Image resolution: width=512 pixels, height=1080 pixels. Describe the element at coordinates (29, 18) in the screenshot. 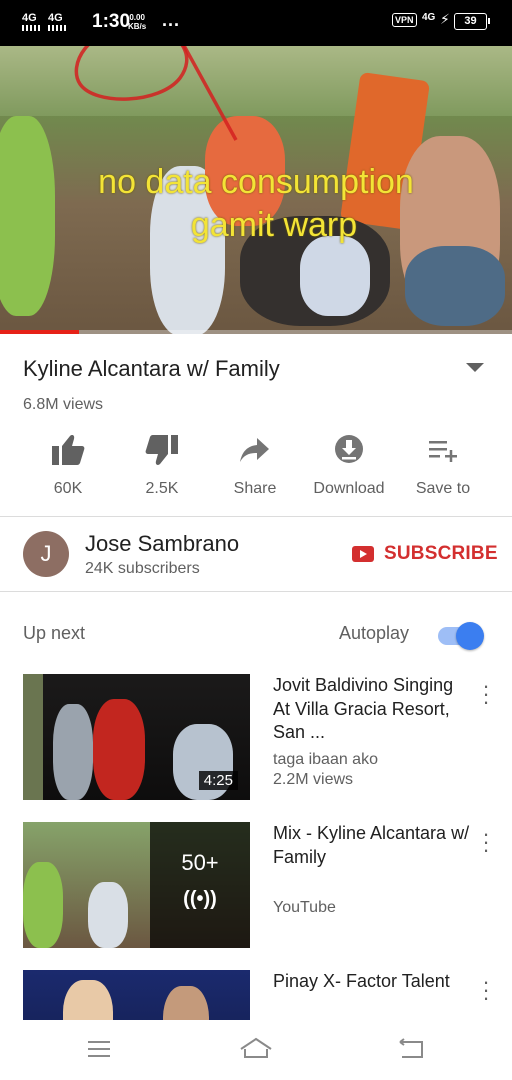

I see `network-indicator: 4G` at that location.